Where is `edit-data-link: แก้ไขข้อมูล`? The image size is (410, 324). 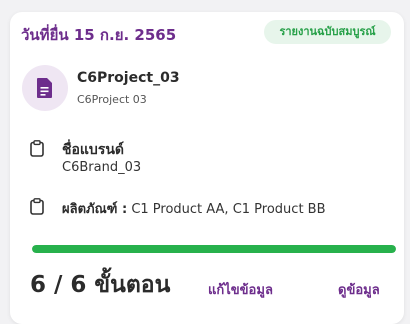
edit-data-link: แก้ไขข้อมูล is located at coordinates (240, 289).